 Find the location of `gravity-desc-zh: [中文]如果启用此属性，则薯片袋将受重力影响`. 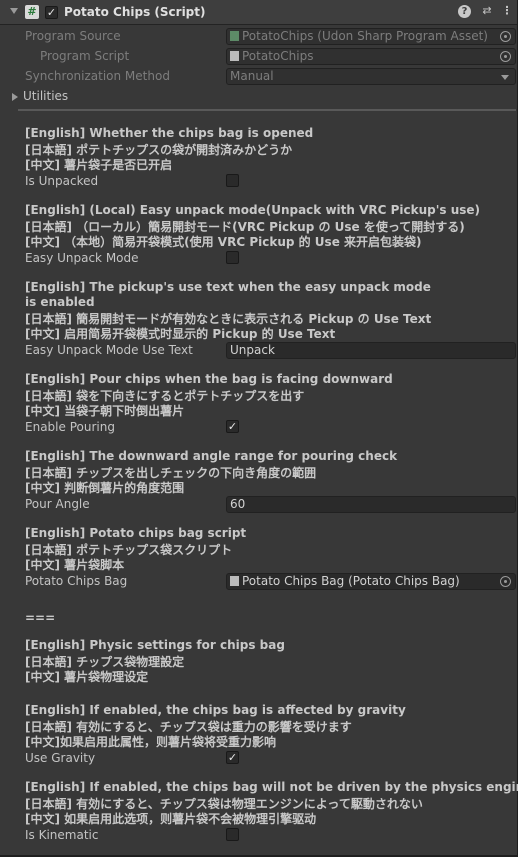

gravity-desc-zh: [中文]如果启用此属性，则薯片袋将受重力影响 is located at coordinates (150, 742).